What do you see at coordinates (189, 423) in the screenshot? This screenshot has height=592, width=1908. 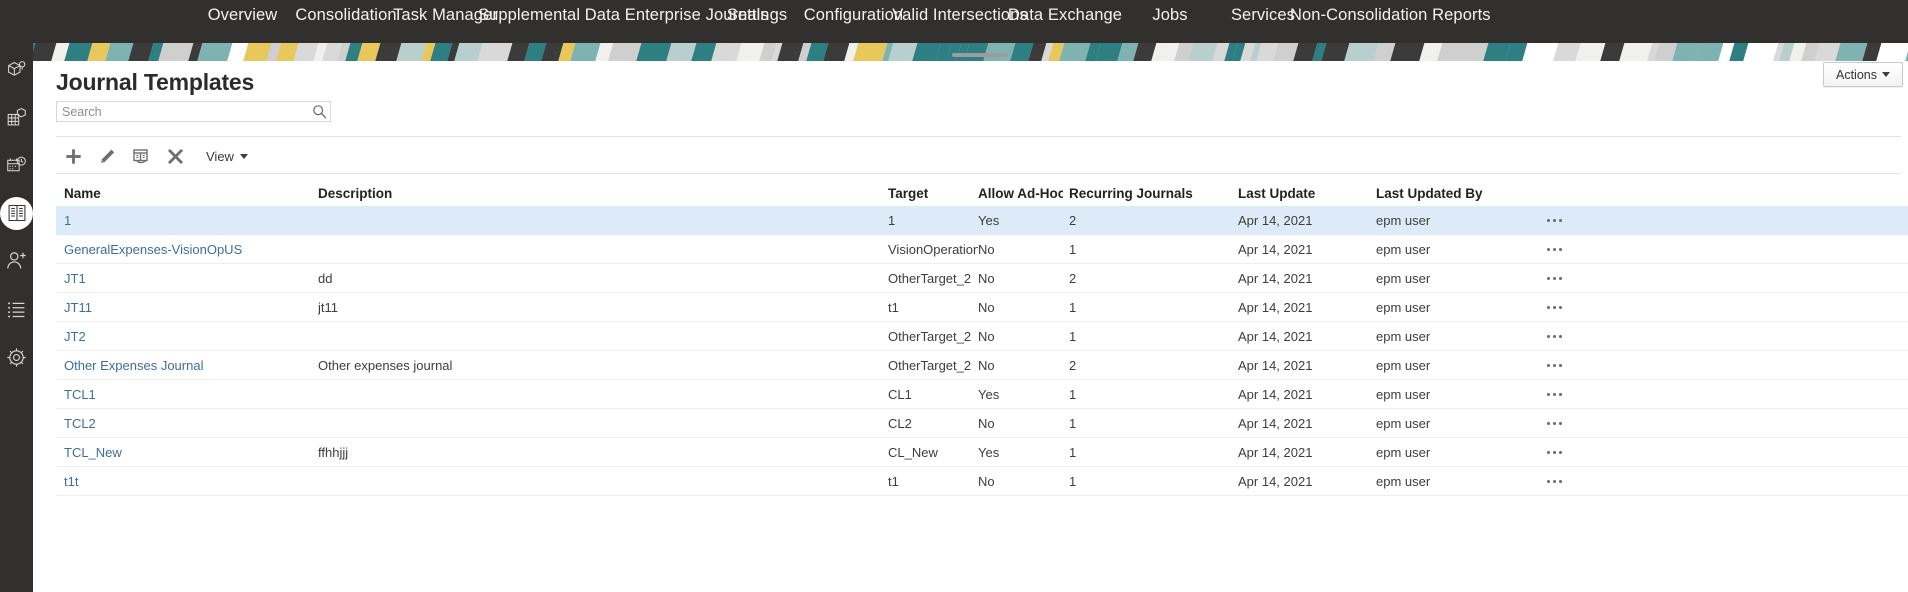 I see `cell-name: TCL2` at bounding box center [189, 423].